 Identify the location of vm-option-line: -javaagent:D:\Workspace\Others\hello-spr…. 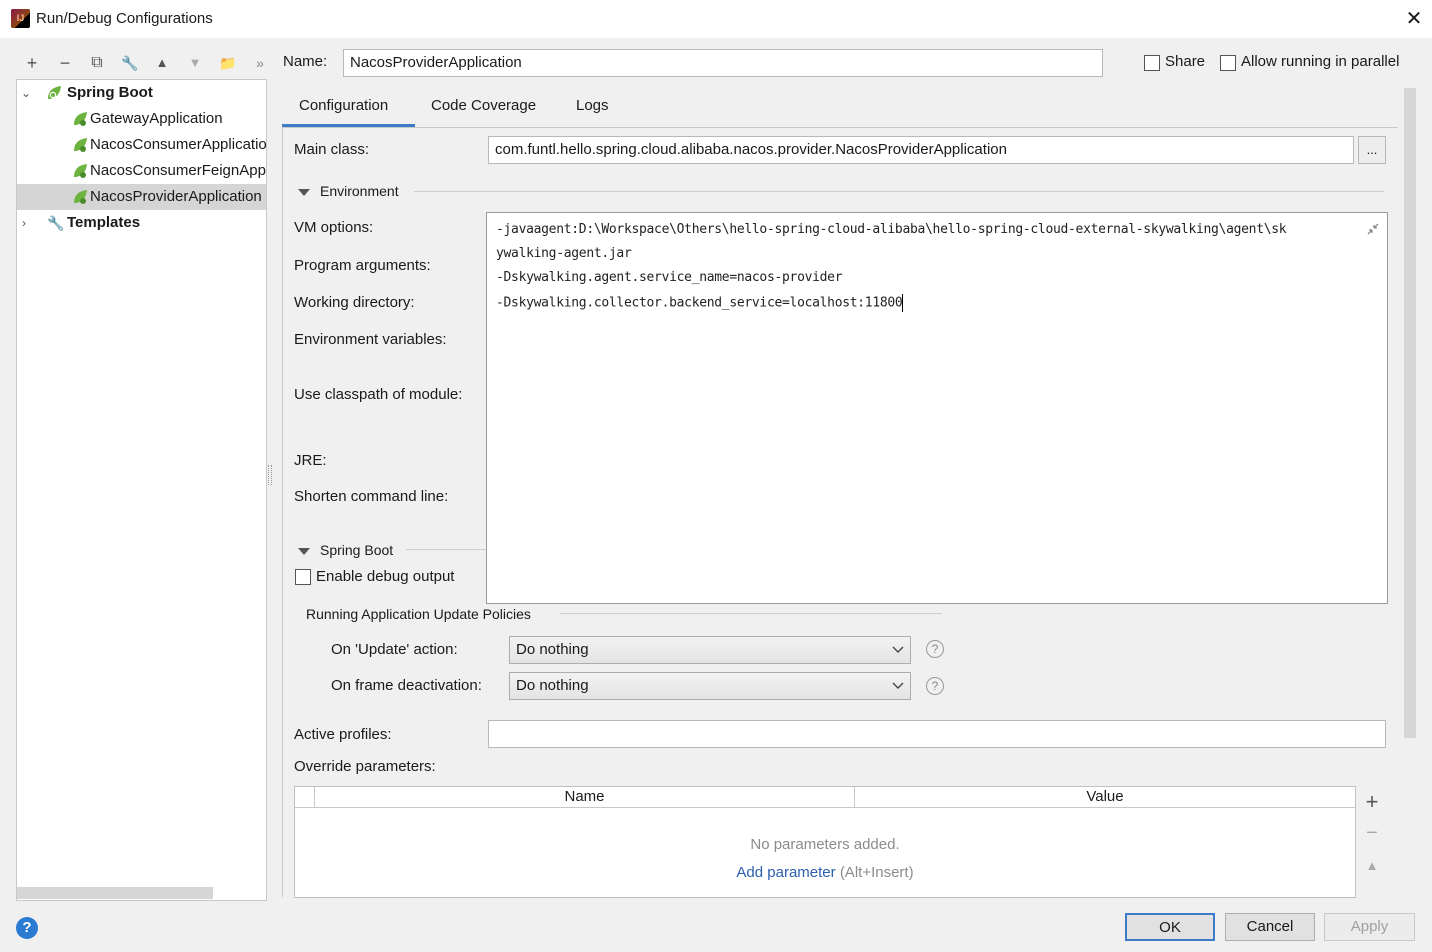
(891, 229).